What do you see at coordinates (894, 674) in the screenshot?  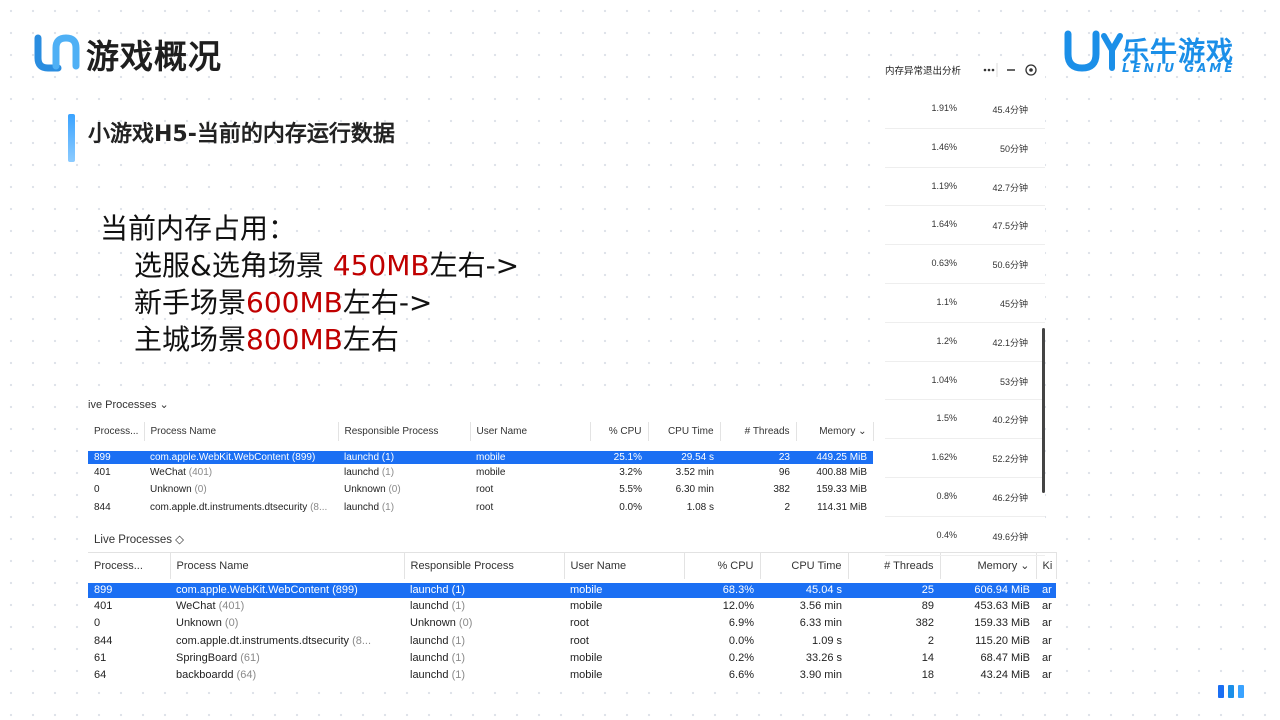 I see `cell-threads: 18` at bounding box center [894, 674].